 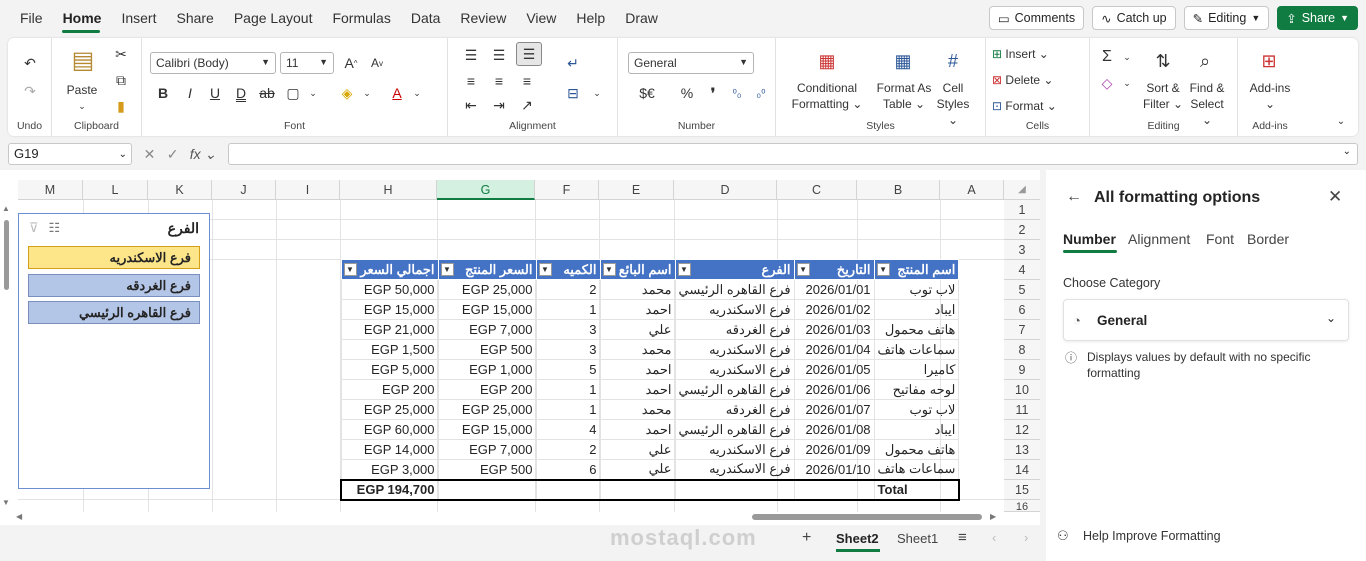 What do you see at coordinates (1022, 350) in the screenshot?
I see `row-header: 8` at bounding box center [1022, 350].